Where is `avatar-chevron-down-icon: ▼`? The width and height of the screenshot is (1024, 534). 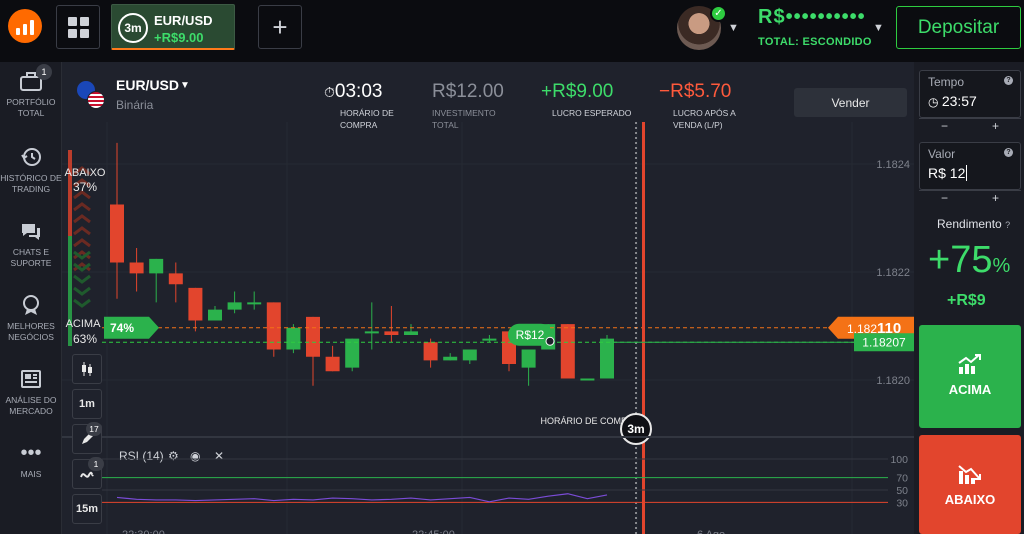
avatar-chevron-down-icon: ▼ is located at coordinates (733, 28).